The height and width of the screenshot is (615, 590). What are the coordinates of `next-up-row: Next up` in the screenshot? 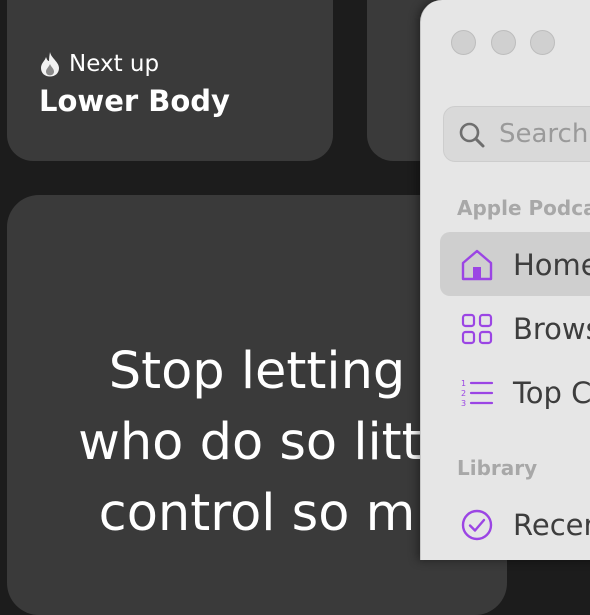 It's located at (99, 64).